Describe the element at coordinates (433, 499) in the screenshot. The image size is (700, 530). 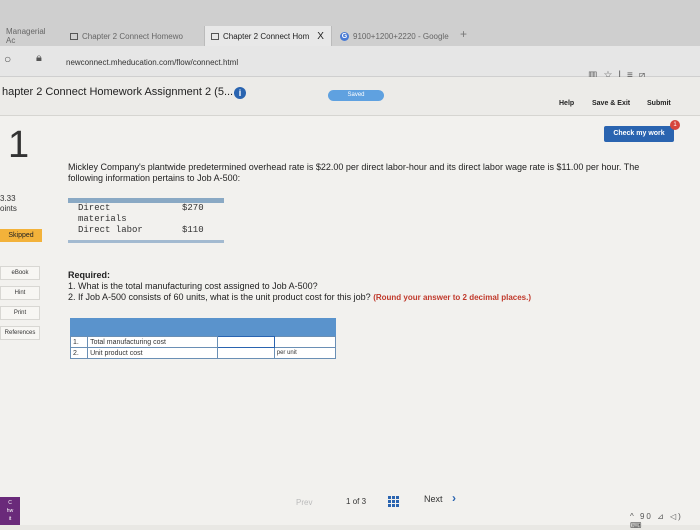
I see `next-button: Next` at that location.